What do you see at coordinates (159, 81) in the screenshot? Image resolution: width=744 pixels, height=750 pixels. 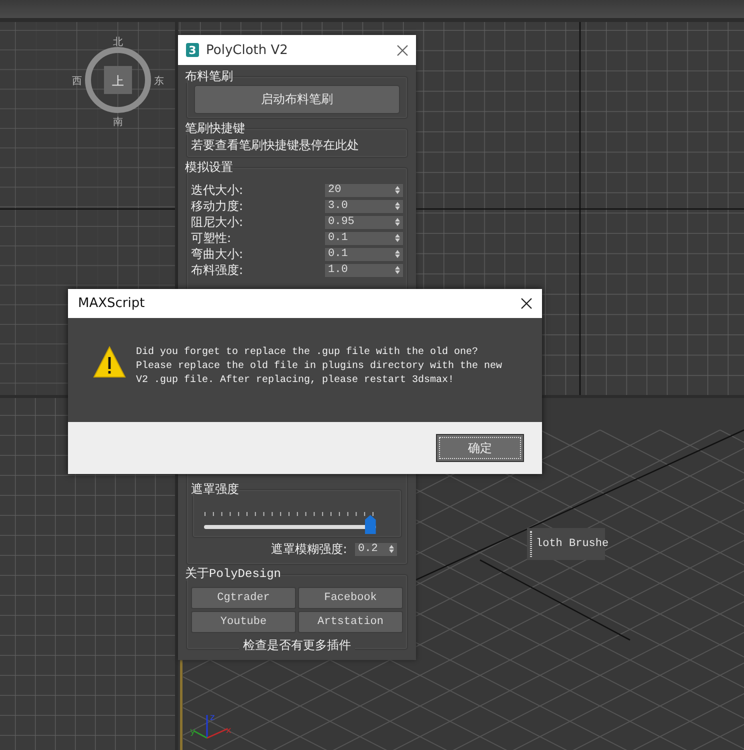 I see `compass-label: 东` at bounding box center [159, 81].